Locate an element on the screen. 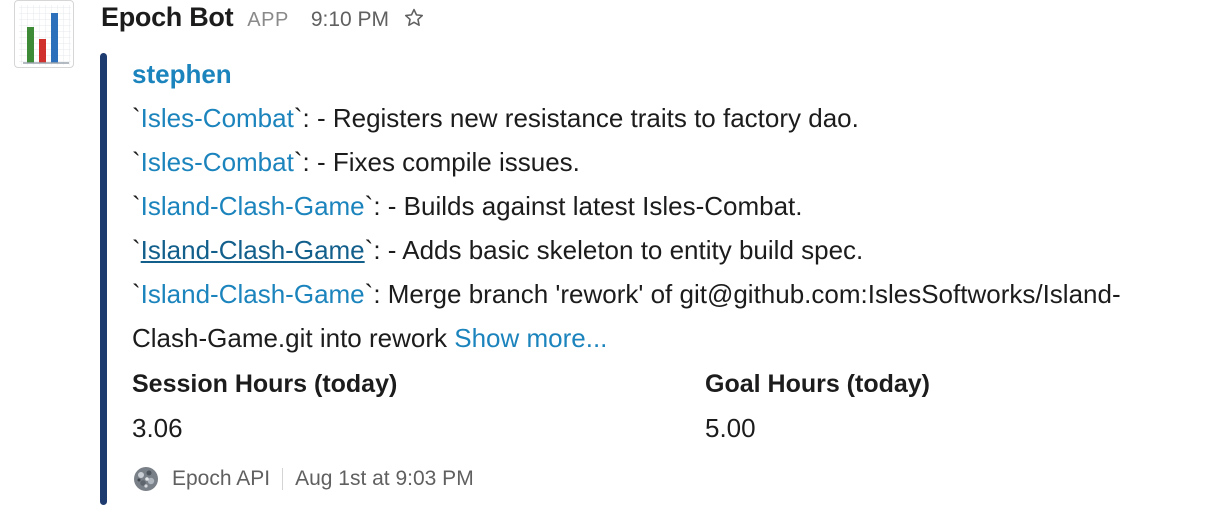 This screenshot has width=1220, height=524. field-value: 3.06 is located at coordinates (157, 428).